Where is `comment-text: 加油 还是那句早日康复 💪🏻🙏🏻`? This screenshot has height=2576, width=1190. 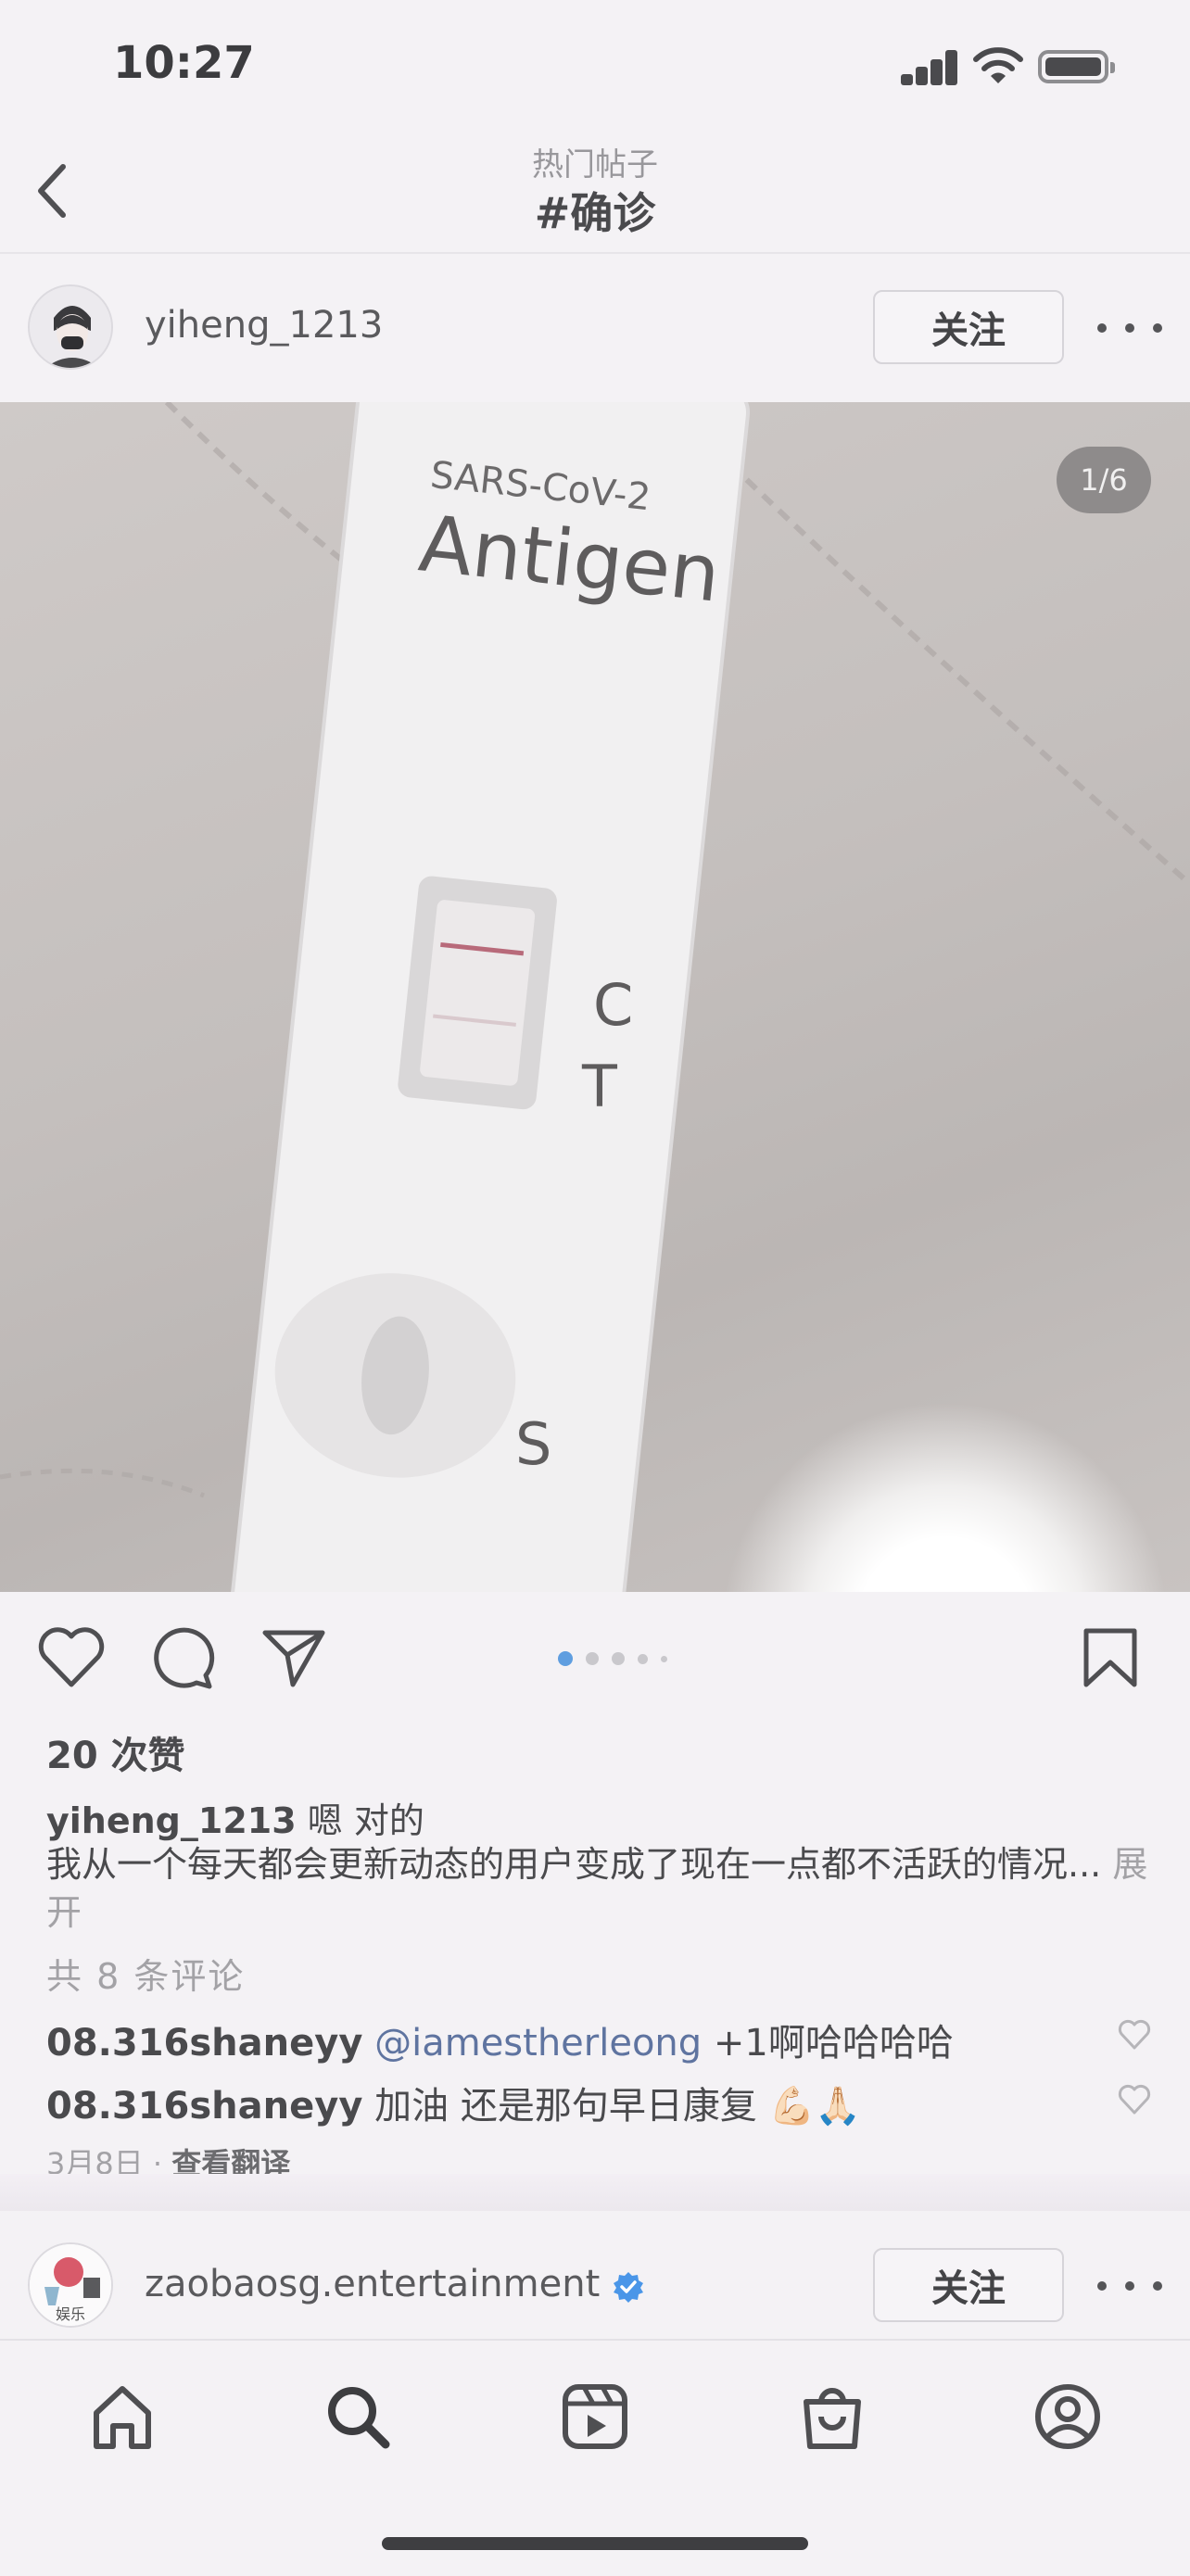 comment-text: 加油 还是那句早日康复 💪🏻🙏🏻 is located at coordinates (618, 2106).